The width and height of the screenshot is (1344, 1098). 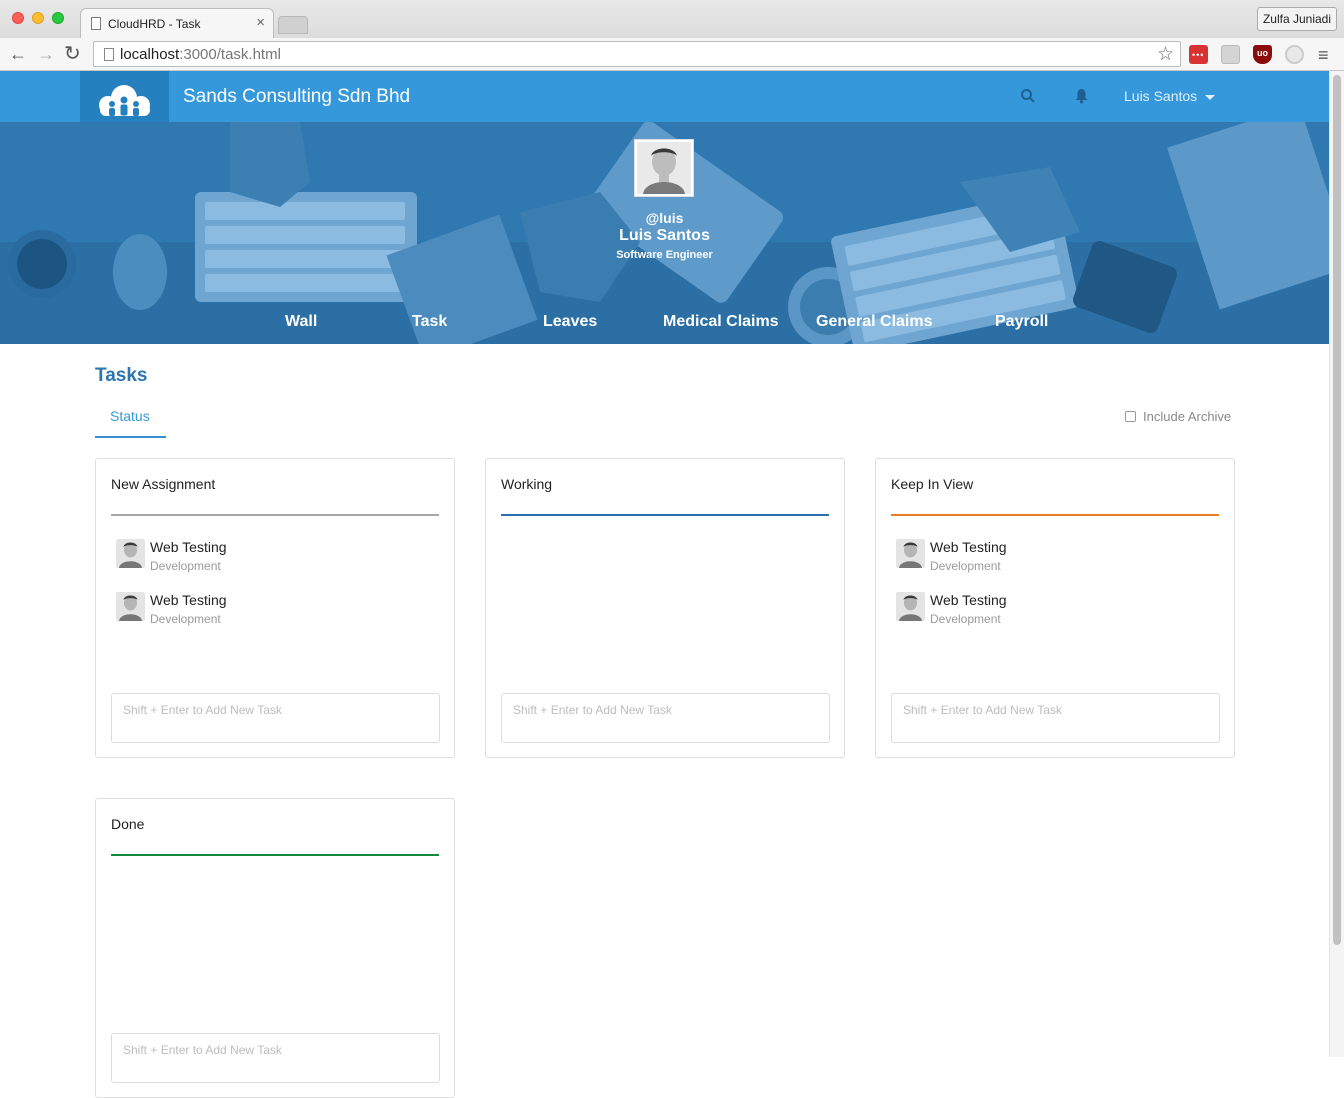 I want to click on ublock-icon: uo, so click(x=1262, y=54).